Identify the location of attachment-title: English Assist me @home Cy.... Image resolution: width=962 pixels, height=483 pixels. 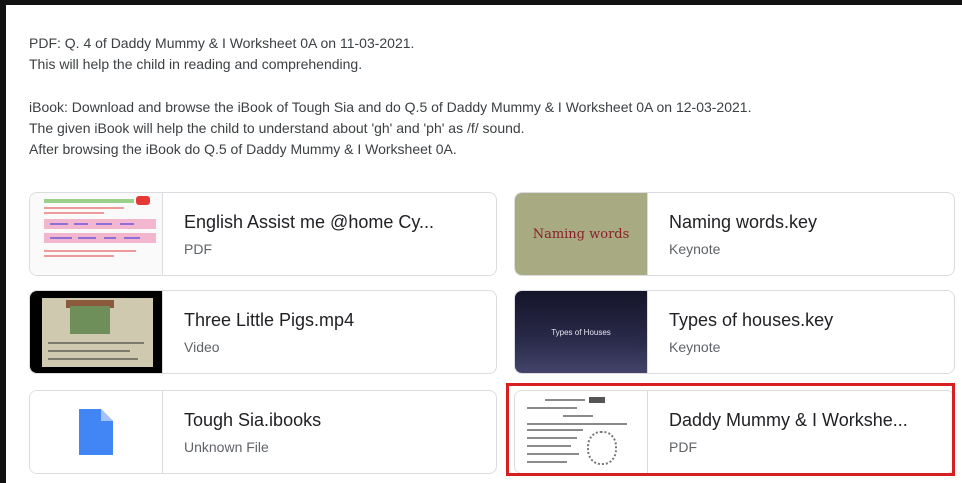
(309, 222).